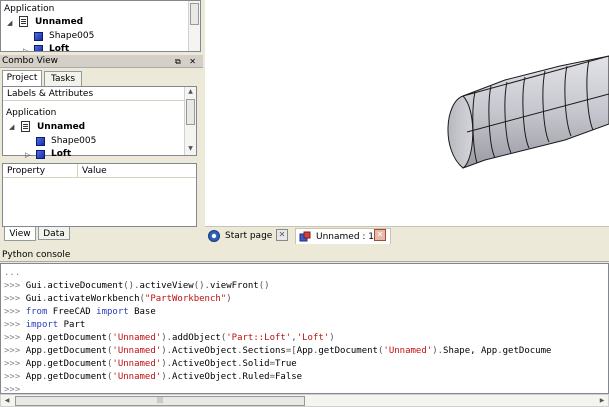 This screenshot has height=407, width=609. I want to click on code-token: True, so click(286, 364).